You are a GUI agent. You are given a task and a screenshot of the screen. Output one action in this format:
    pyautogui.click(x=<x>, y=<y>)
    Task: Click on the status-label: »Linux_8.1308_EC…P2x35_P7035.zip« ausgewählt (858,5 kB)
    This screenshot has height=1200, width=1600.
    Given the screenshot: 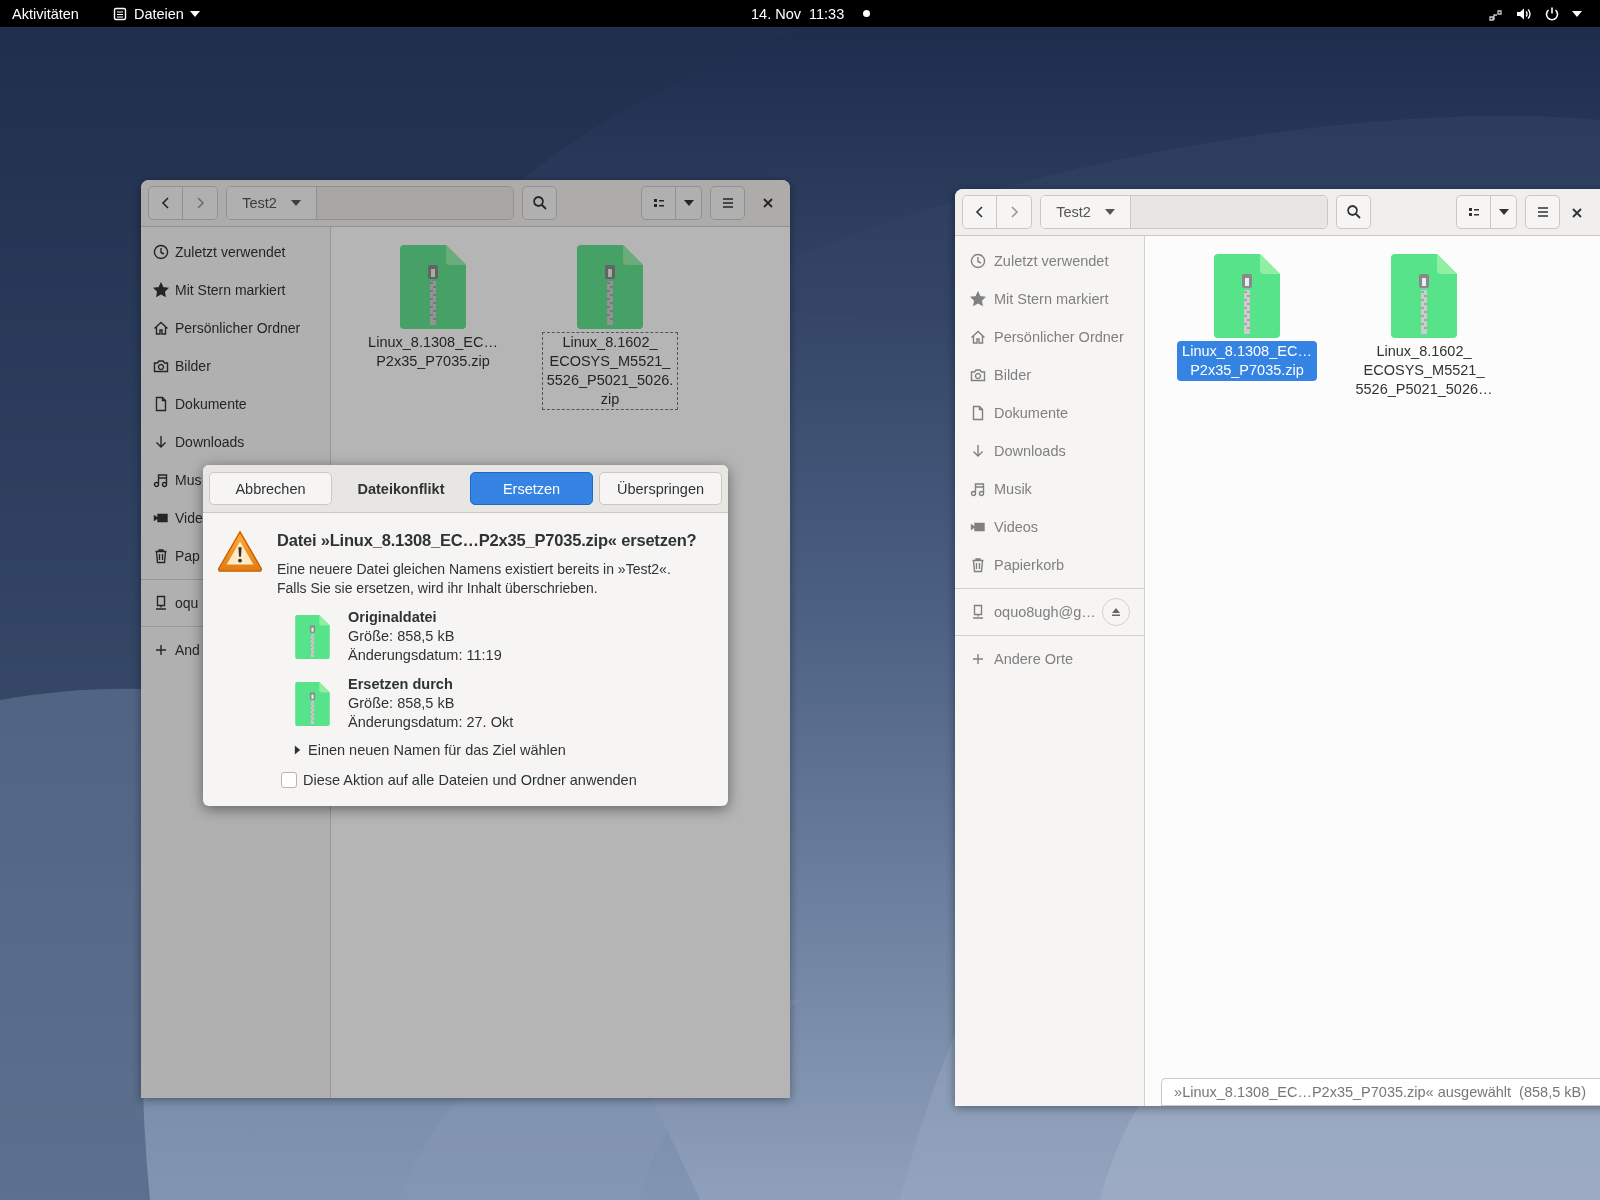 What is the action you would take?
    pyautogui.click(x=1380, y=1092)
    